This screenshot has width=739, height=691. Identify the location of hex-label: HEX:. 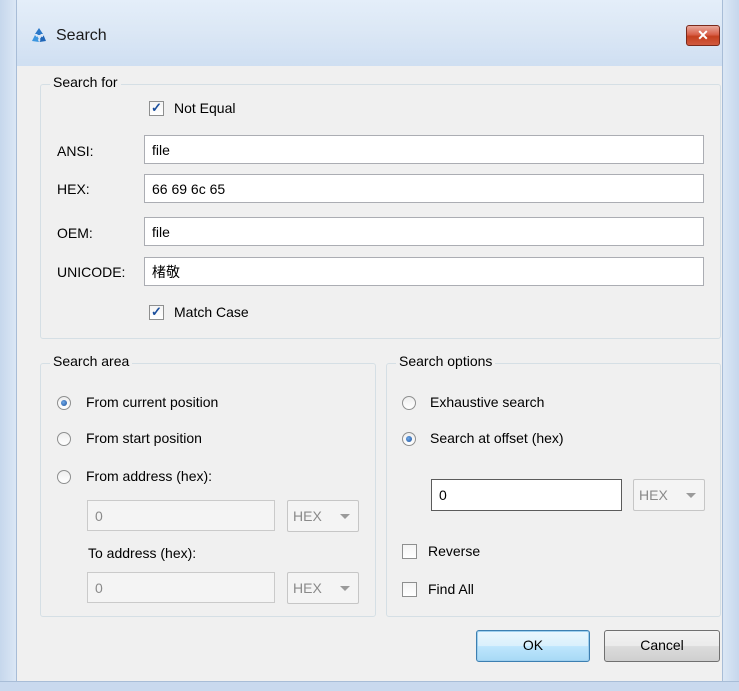
(73, 189).